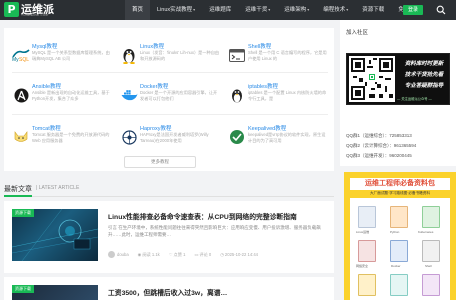  I want to click on nav-item-question-bank: 运维题库, so click(220, 10).